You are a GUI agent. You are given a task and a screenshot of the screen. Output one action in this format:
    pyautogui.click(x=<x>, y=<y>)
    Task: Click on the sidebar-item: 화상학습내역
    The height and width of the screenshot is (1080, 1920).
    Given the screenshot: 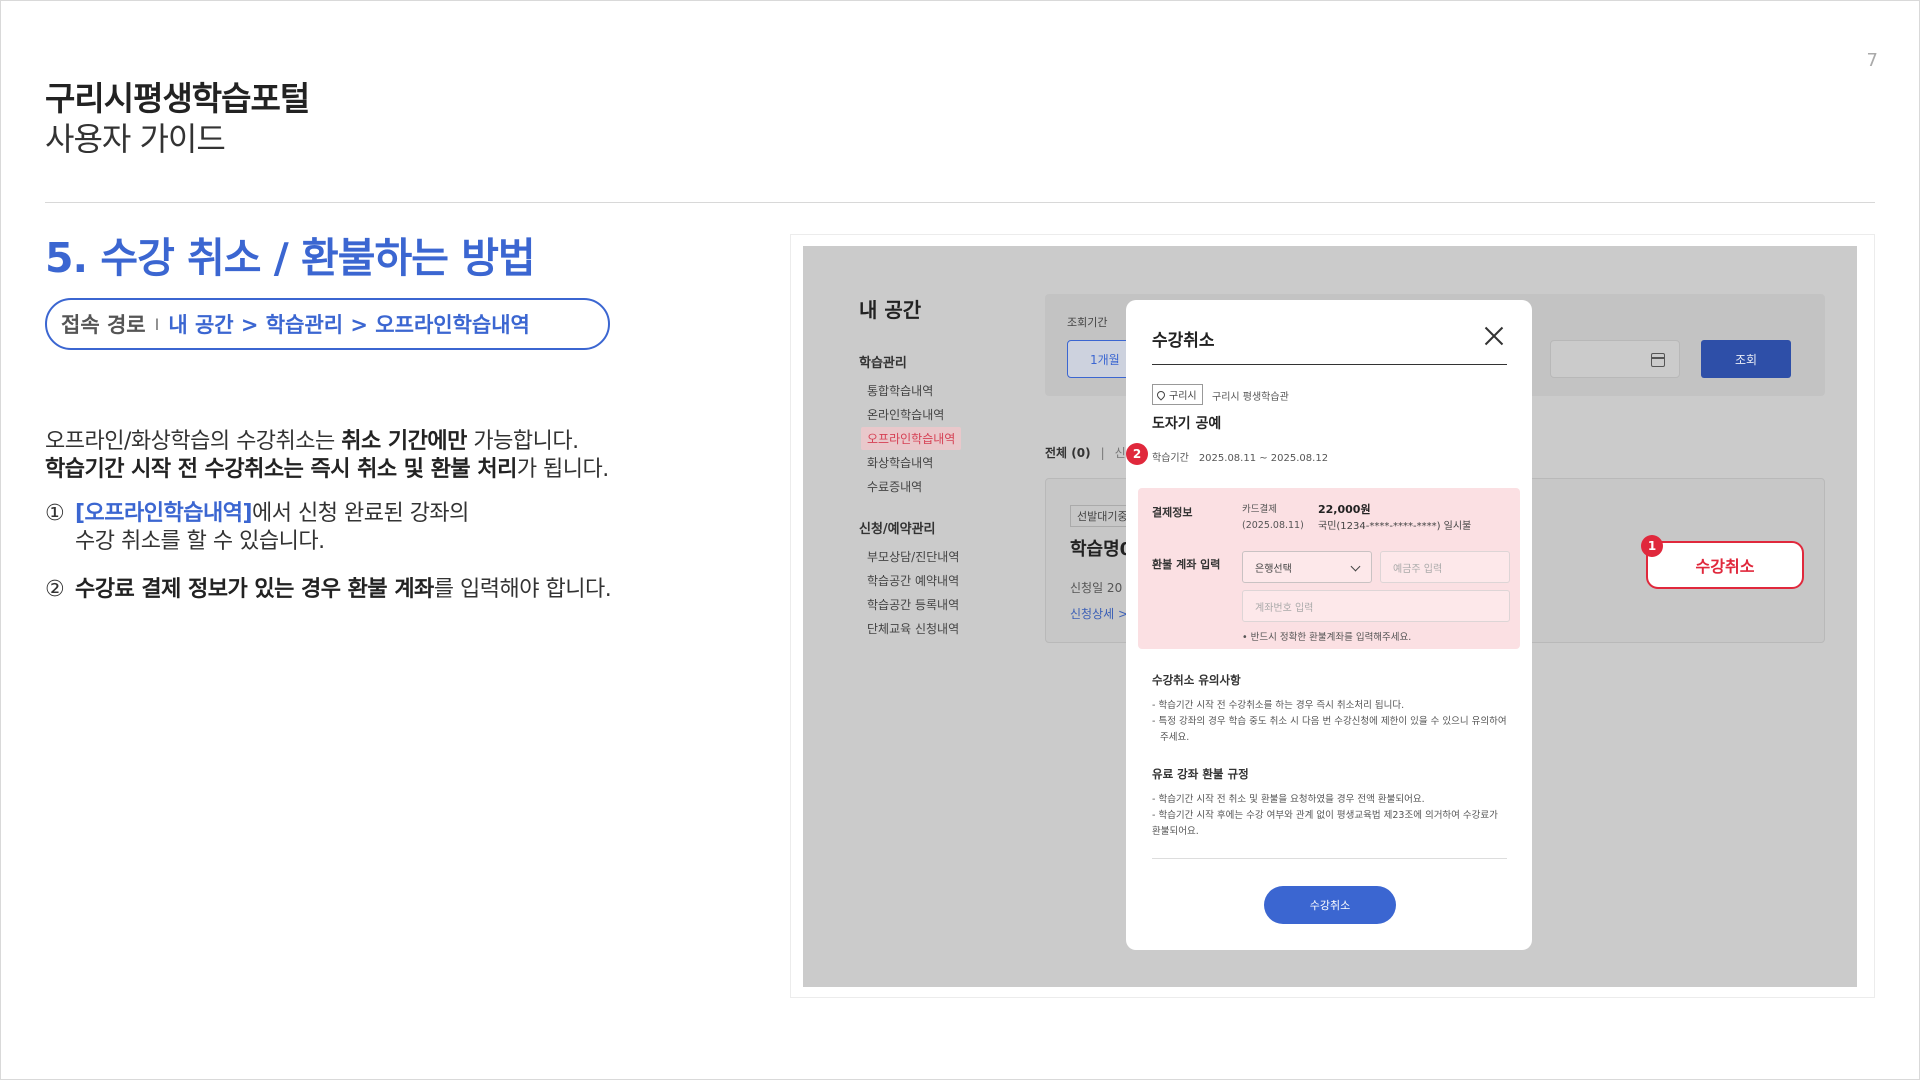 What is the action you would take?
    pyautogui.click(x=900, y=462)
    